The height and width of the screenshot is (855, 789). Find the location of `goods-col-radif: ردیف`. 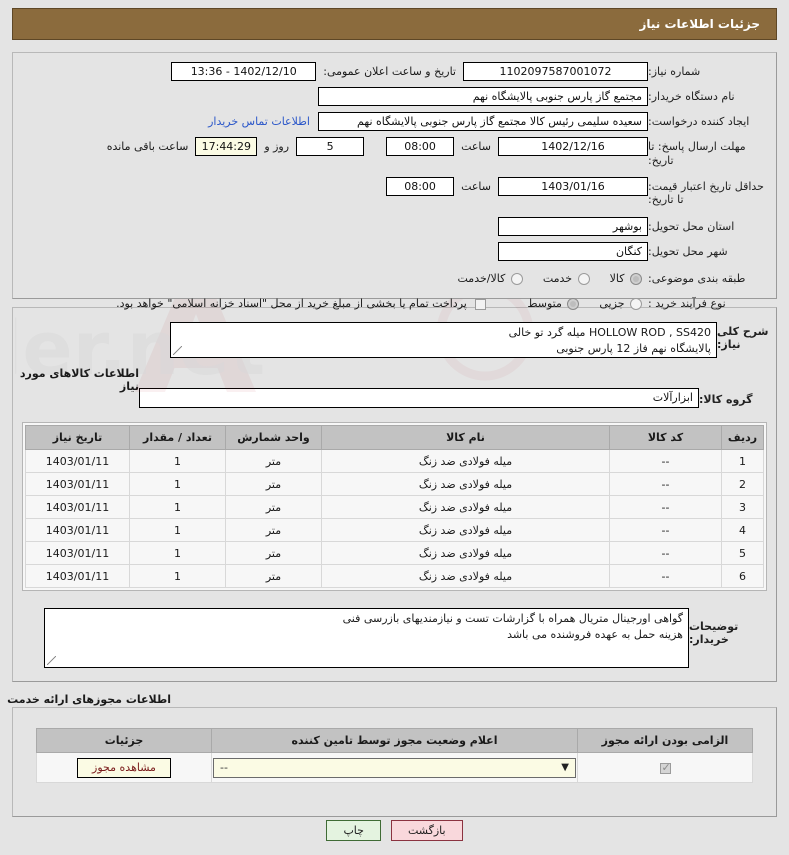

goods-col-radif: ردیف is located at coordinates (742, 437).